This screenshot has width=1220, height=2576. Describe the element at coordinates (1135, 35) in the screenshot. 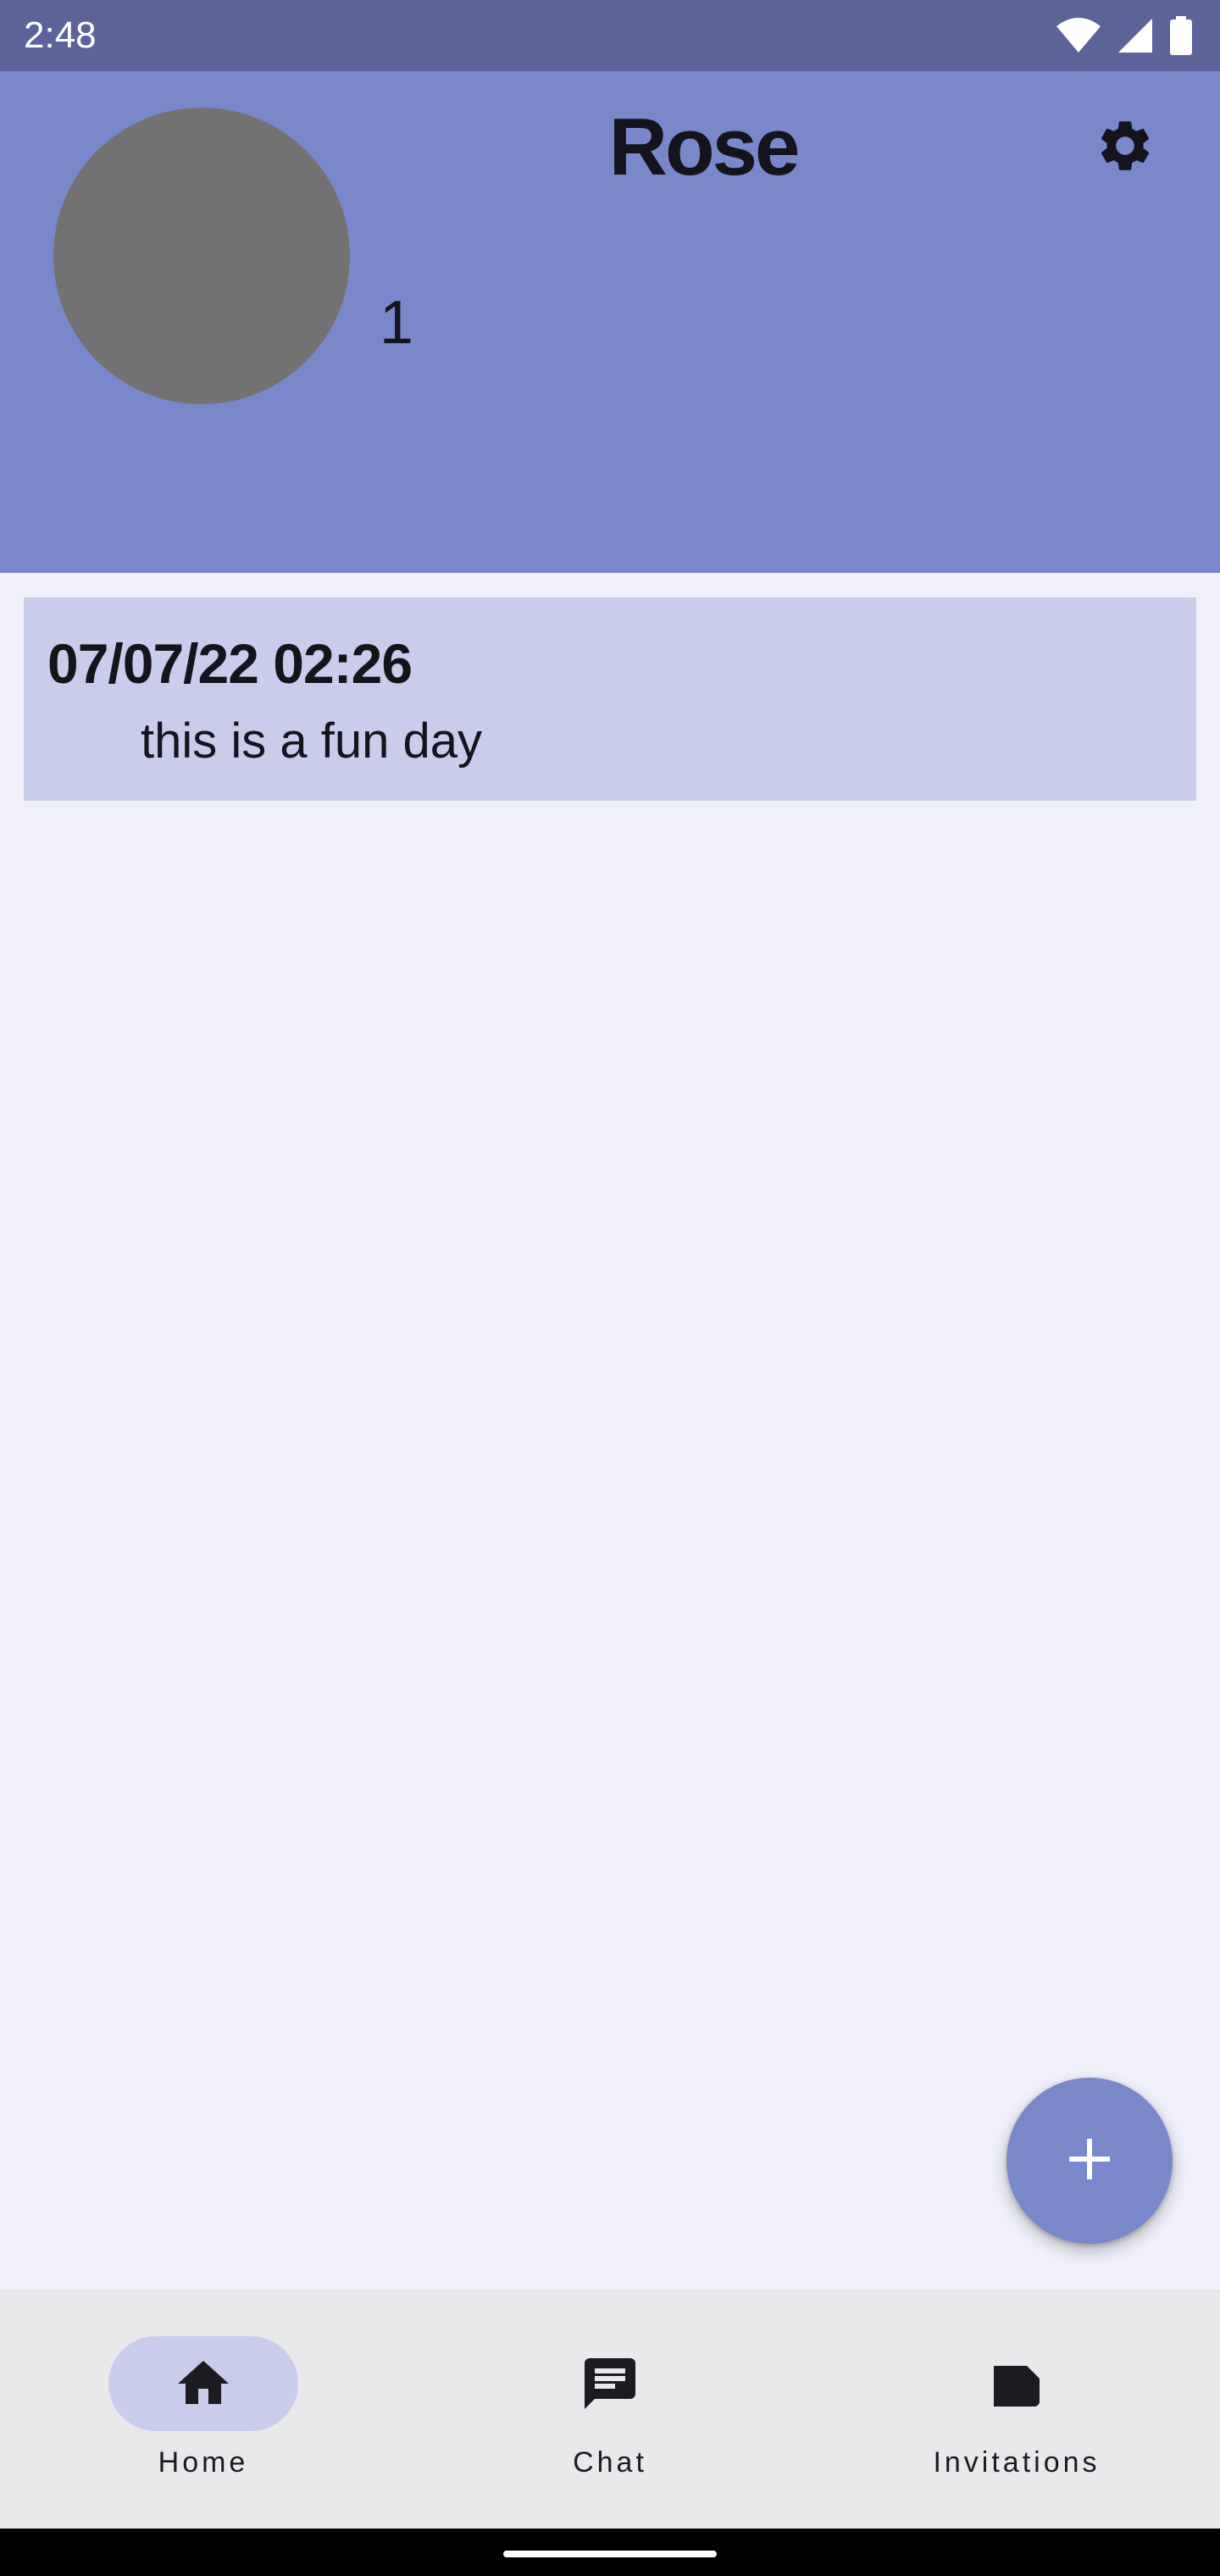

I see `signal-icon` at that location.